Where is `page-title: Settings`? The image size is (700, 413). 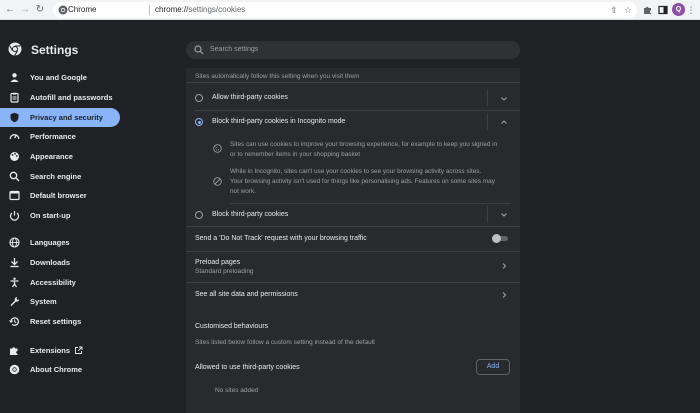
page-title: Settings is located at coordinates (55, 50).